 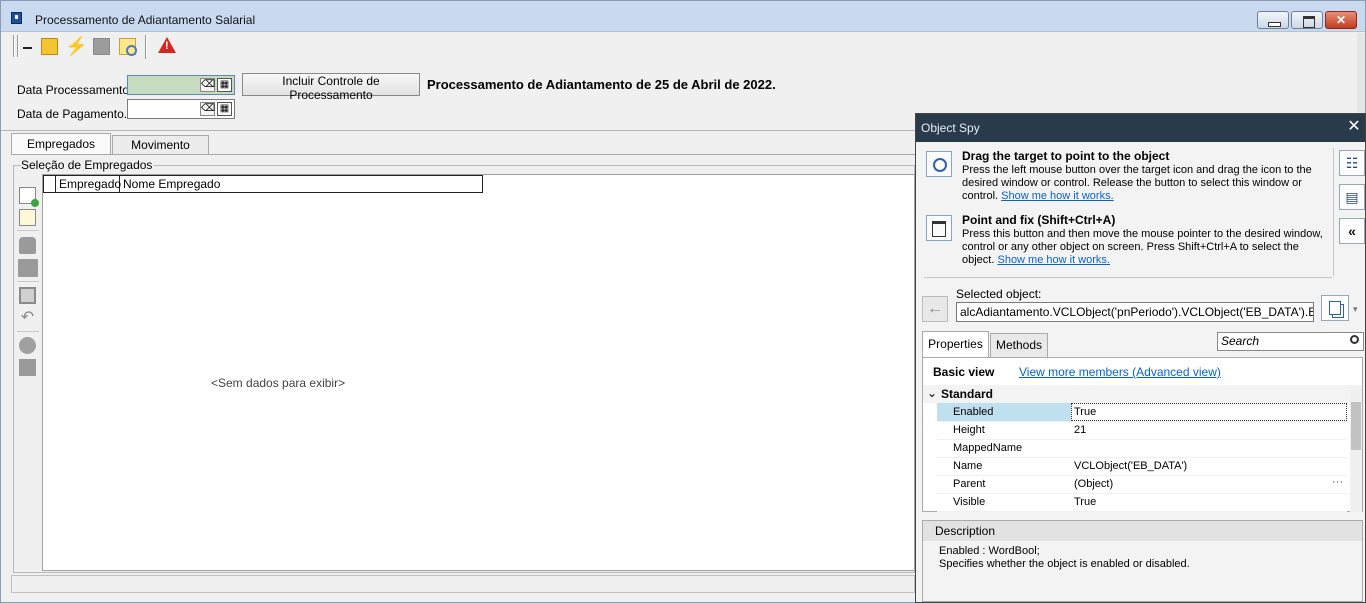 What do you see at coordinates (1209, 484) in the screenshot?
I see `property-value: (Object) ···` at bounding box center [1209, 484].